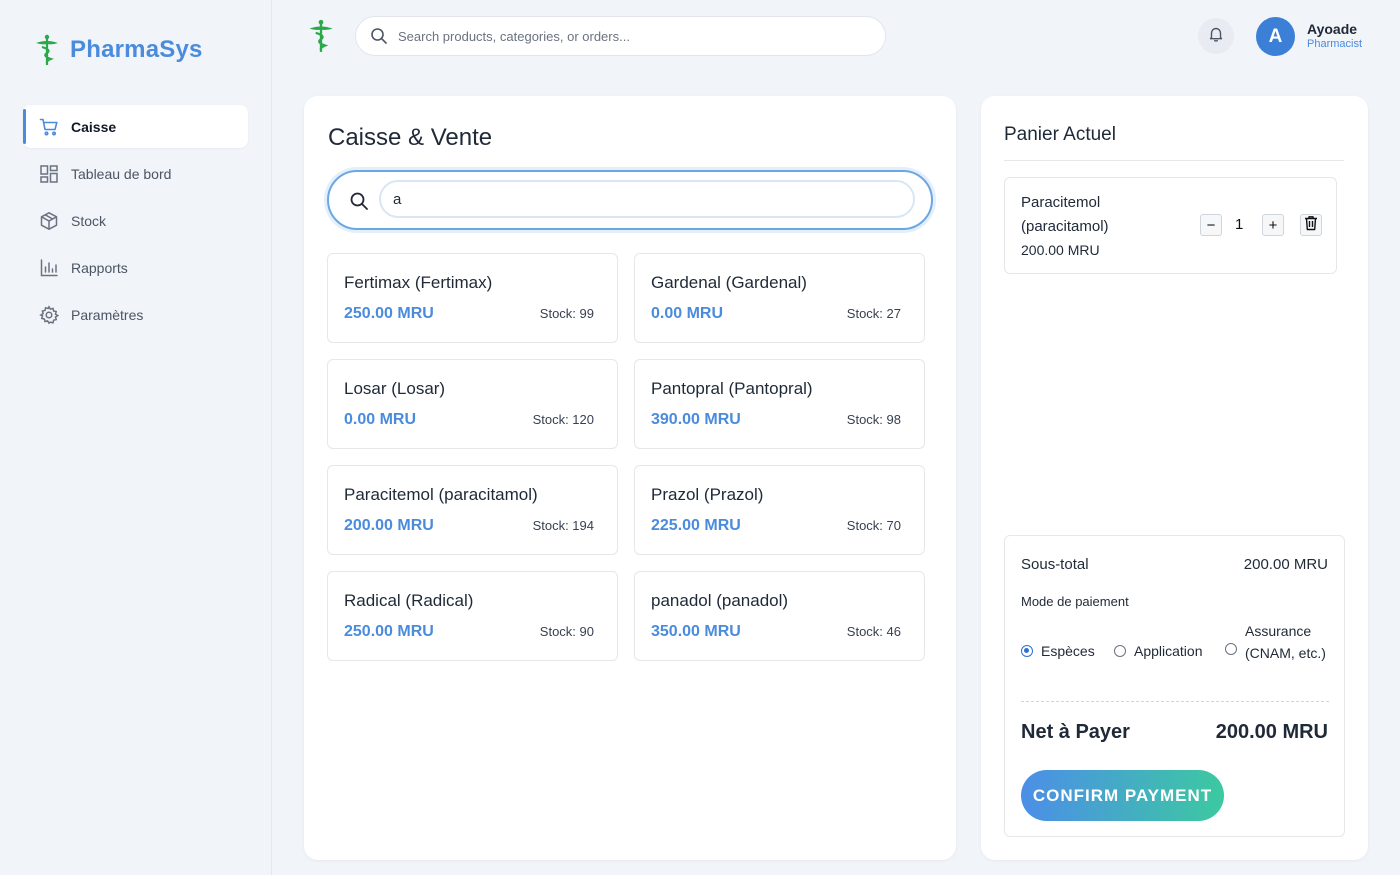 The image size is (1400, 875). Describe the element at coordinates (418, 282) in the screenshot. I see `product-name: Fertimax (Fertimax)` at that location.